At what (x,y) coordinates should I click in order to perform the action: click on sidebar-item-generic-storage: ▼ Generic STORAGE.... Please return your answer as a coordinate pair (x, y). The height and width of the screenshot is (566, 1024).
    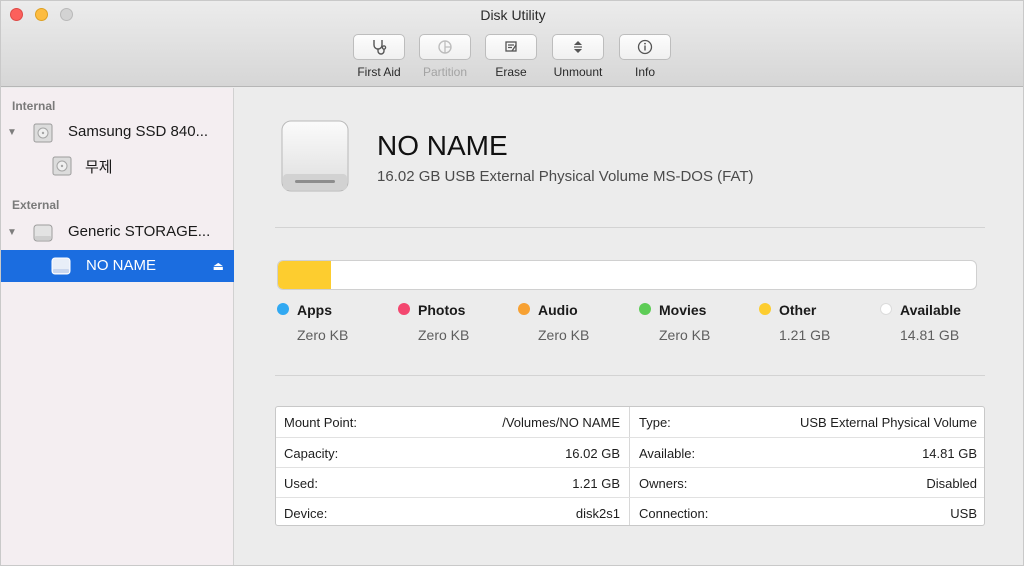
    Looking at the image, I should click on (117, 232).